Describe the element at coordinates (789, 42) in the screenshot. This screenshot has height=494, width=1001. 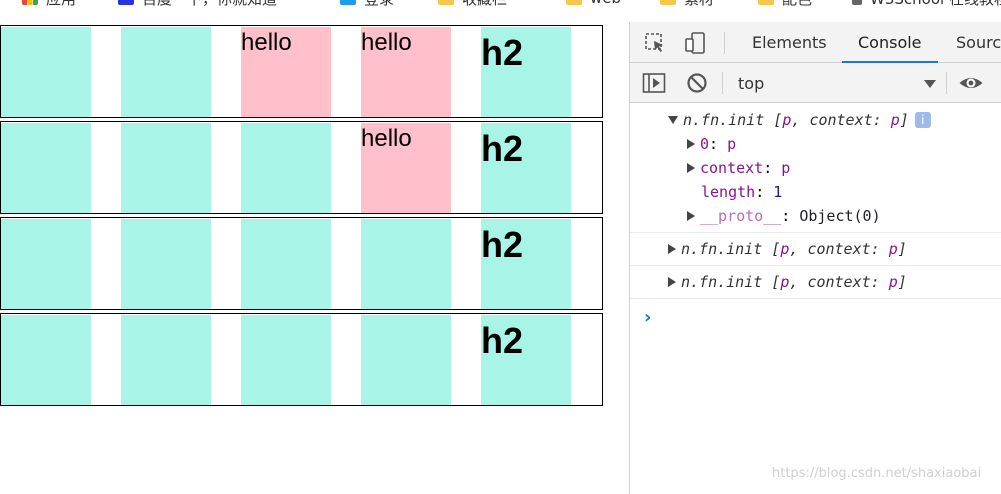
I see `tab-elements: Elements` at that location.